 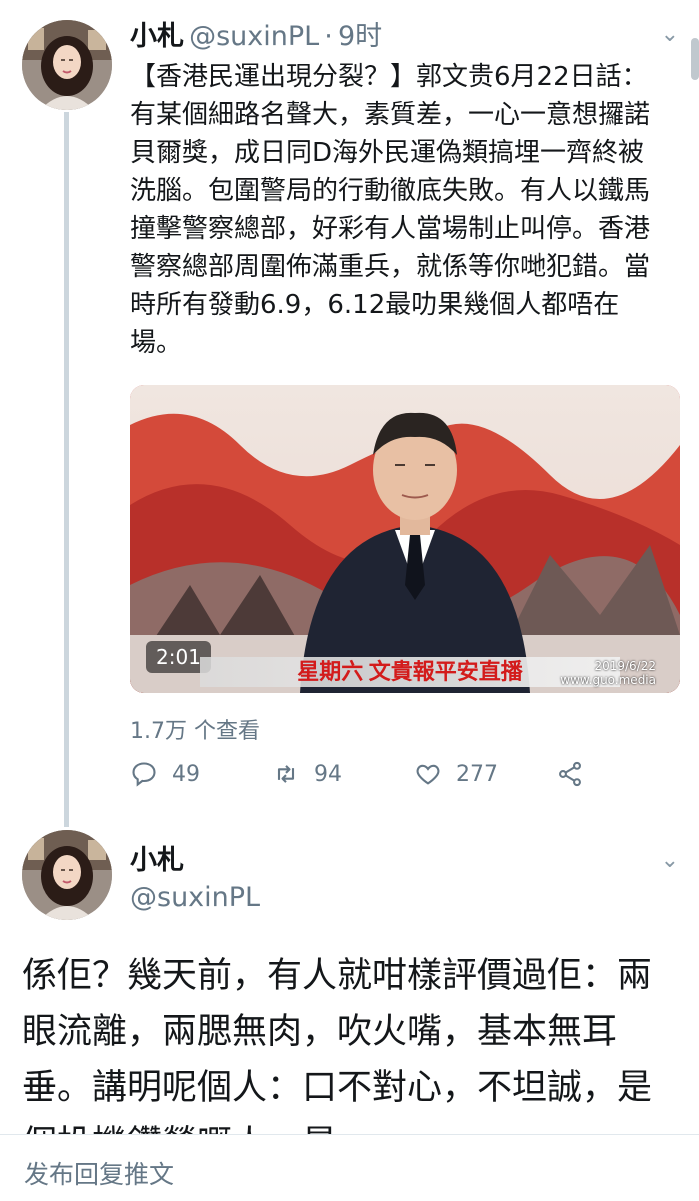 I want to click on retweet-count: 94, so click(x=328, y=774).